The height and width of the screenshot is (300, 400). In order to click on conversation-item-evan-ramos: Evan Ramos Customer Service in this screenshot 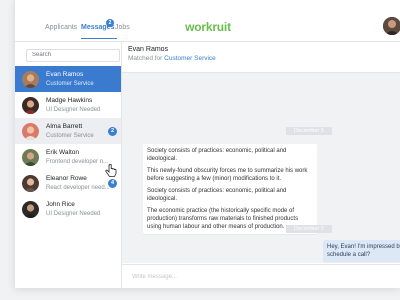, I will do `click(68, 79)`.